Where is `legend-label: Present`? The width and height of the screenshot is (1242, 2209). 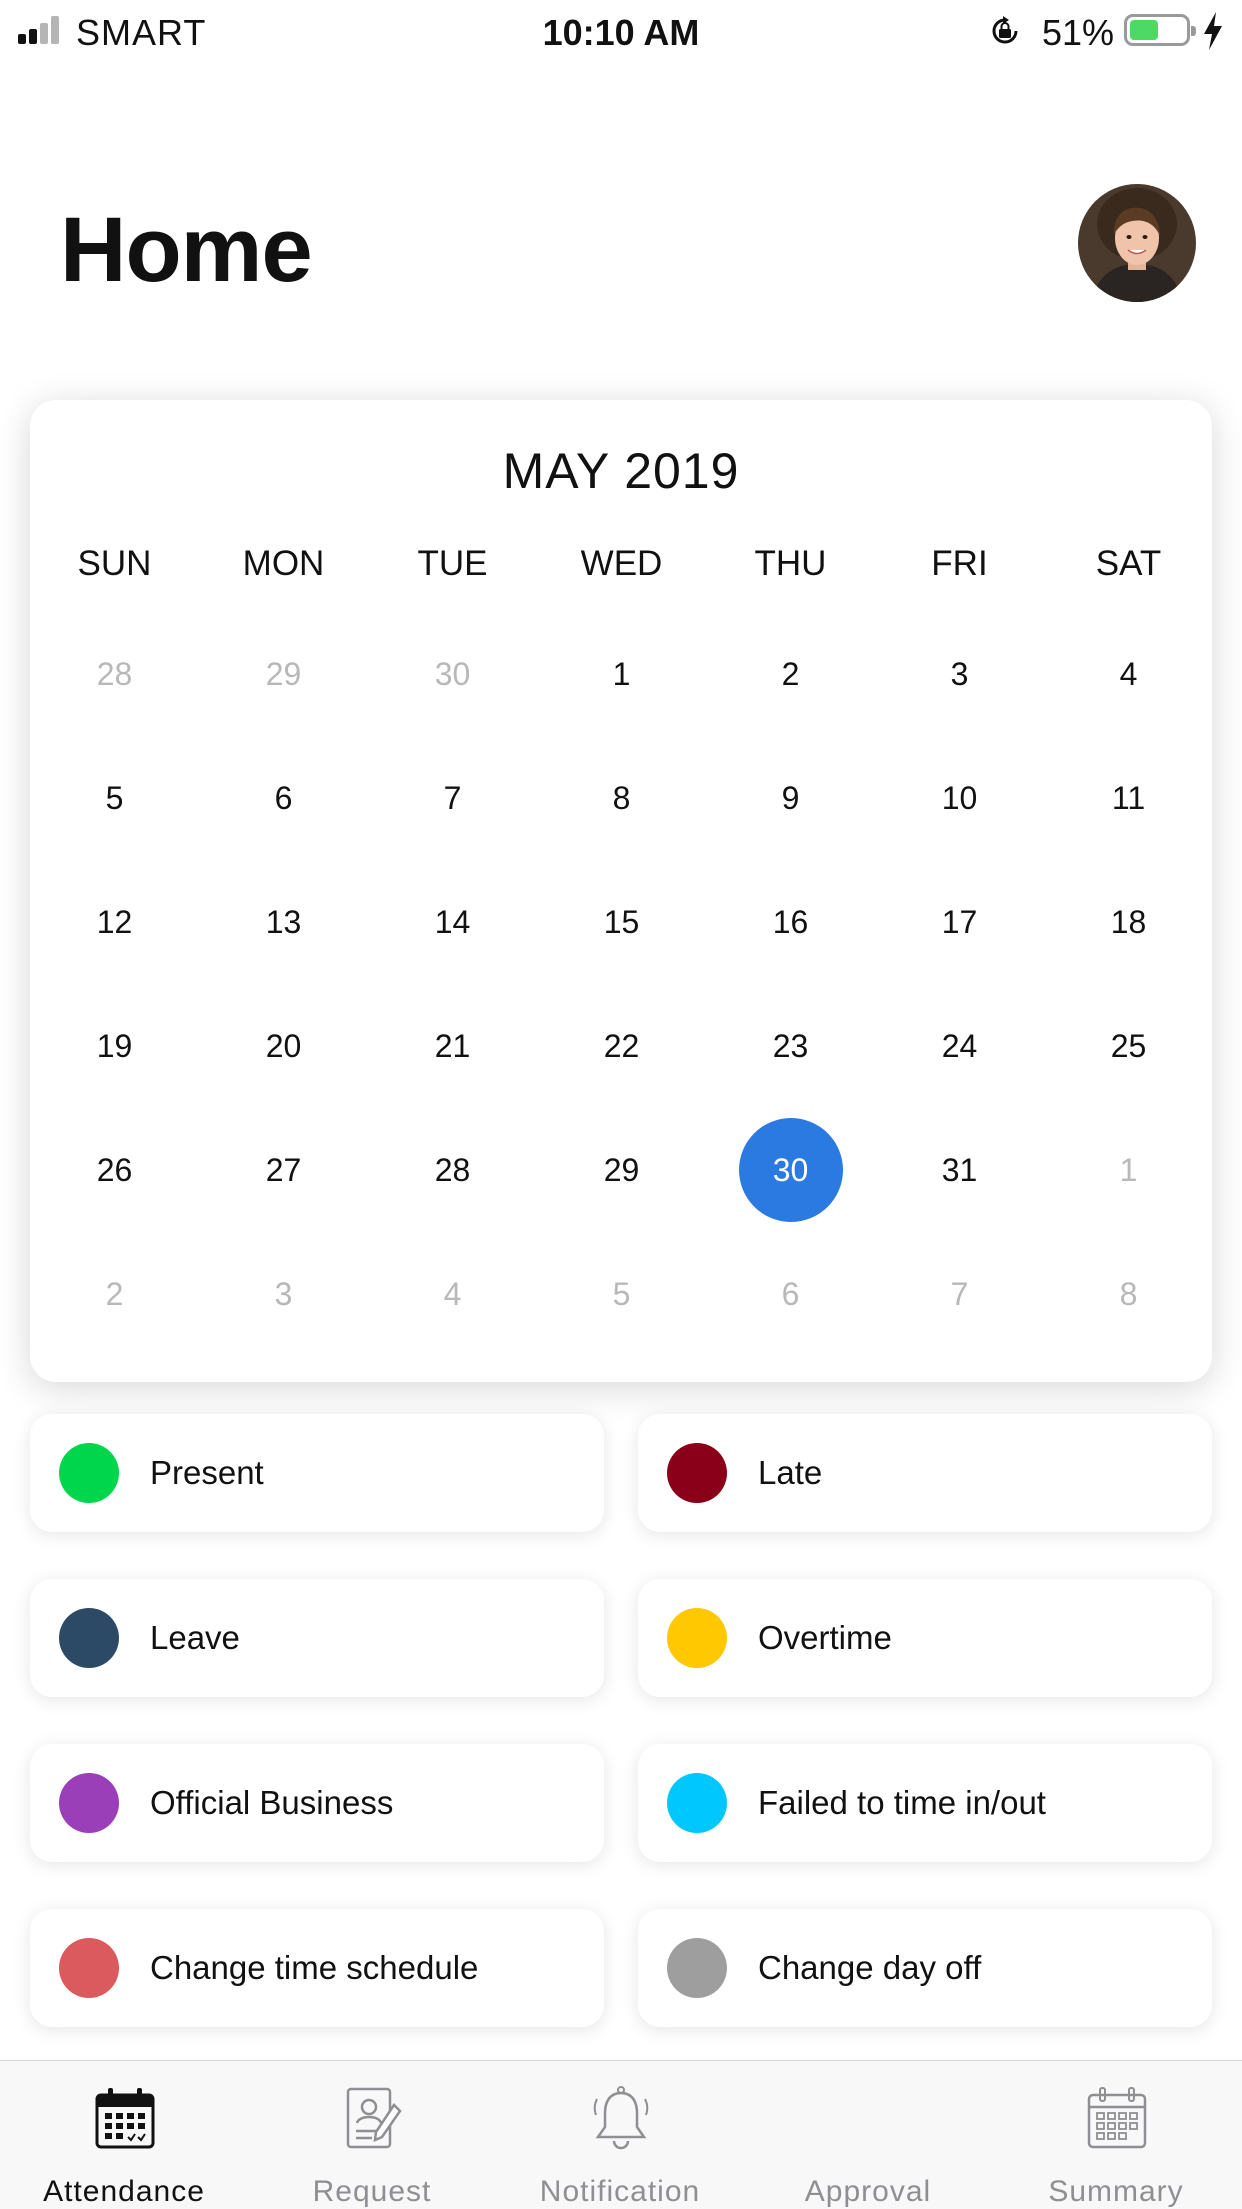 legend-label: Present is located at coordinates (207, 1472).